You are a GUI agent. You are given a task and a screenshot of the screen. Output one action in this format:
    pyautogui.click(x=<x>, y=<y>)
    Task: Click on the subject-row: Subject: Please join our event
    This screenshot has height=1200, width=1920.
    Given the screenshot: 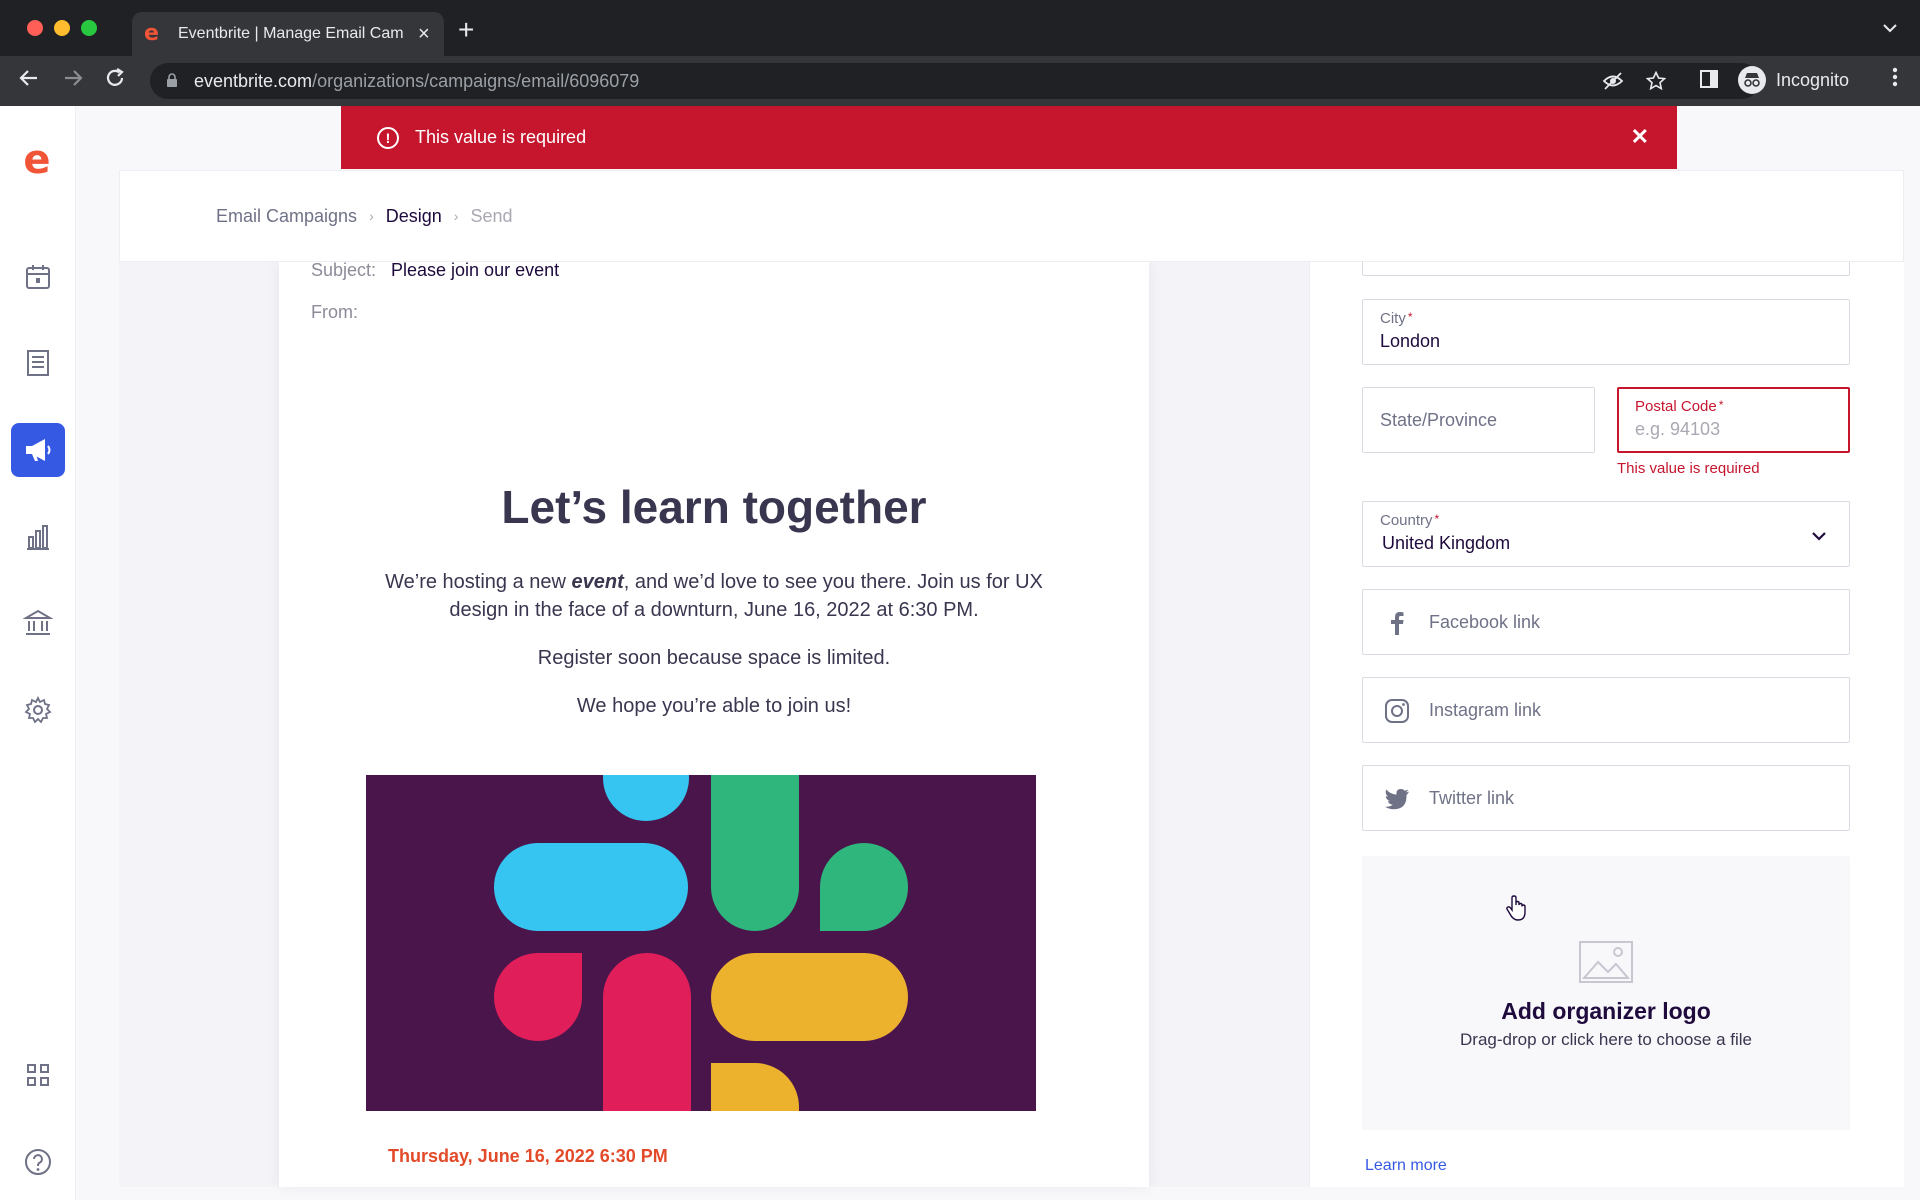 What is the action you would take?
    pyautogui.click(x=435, y=271)
    